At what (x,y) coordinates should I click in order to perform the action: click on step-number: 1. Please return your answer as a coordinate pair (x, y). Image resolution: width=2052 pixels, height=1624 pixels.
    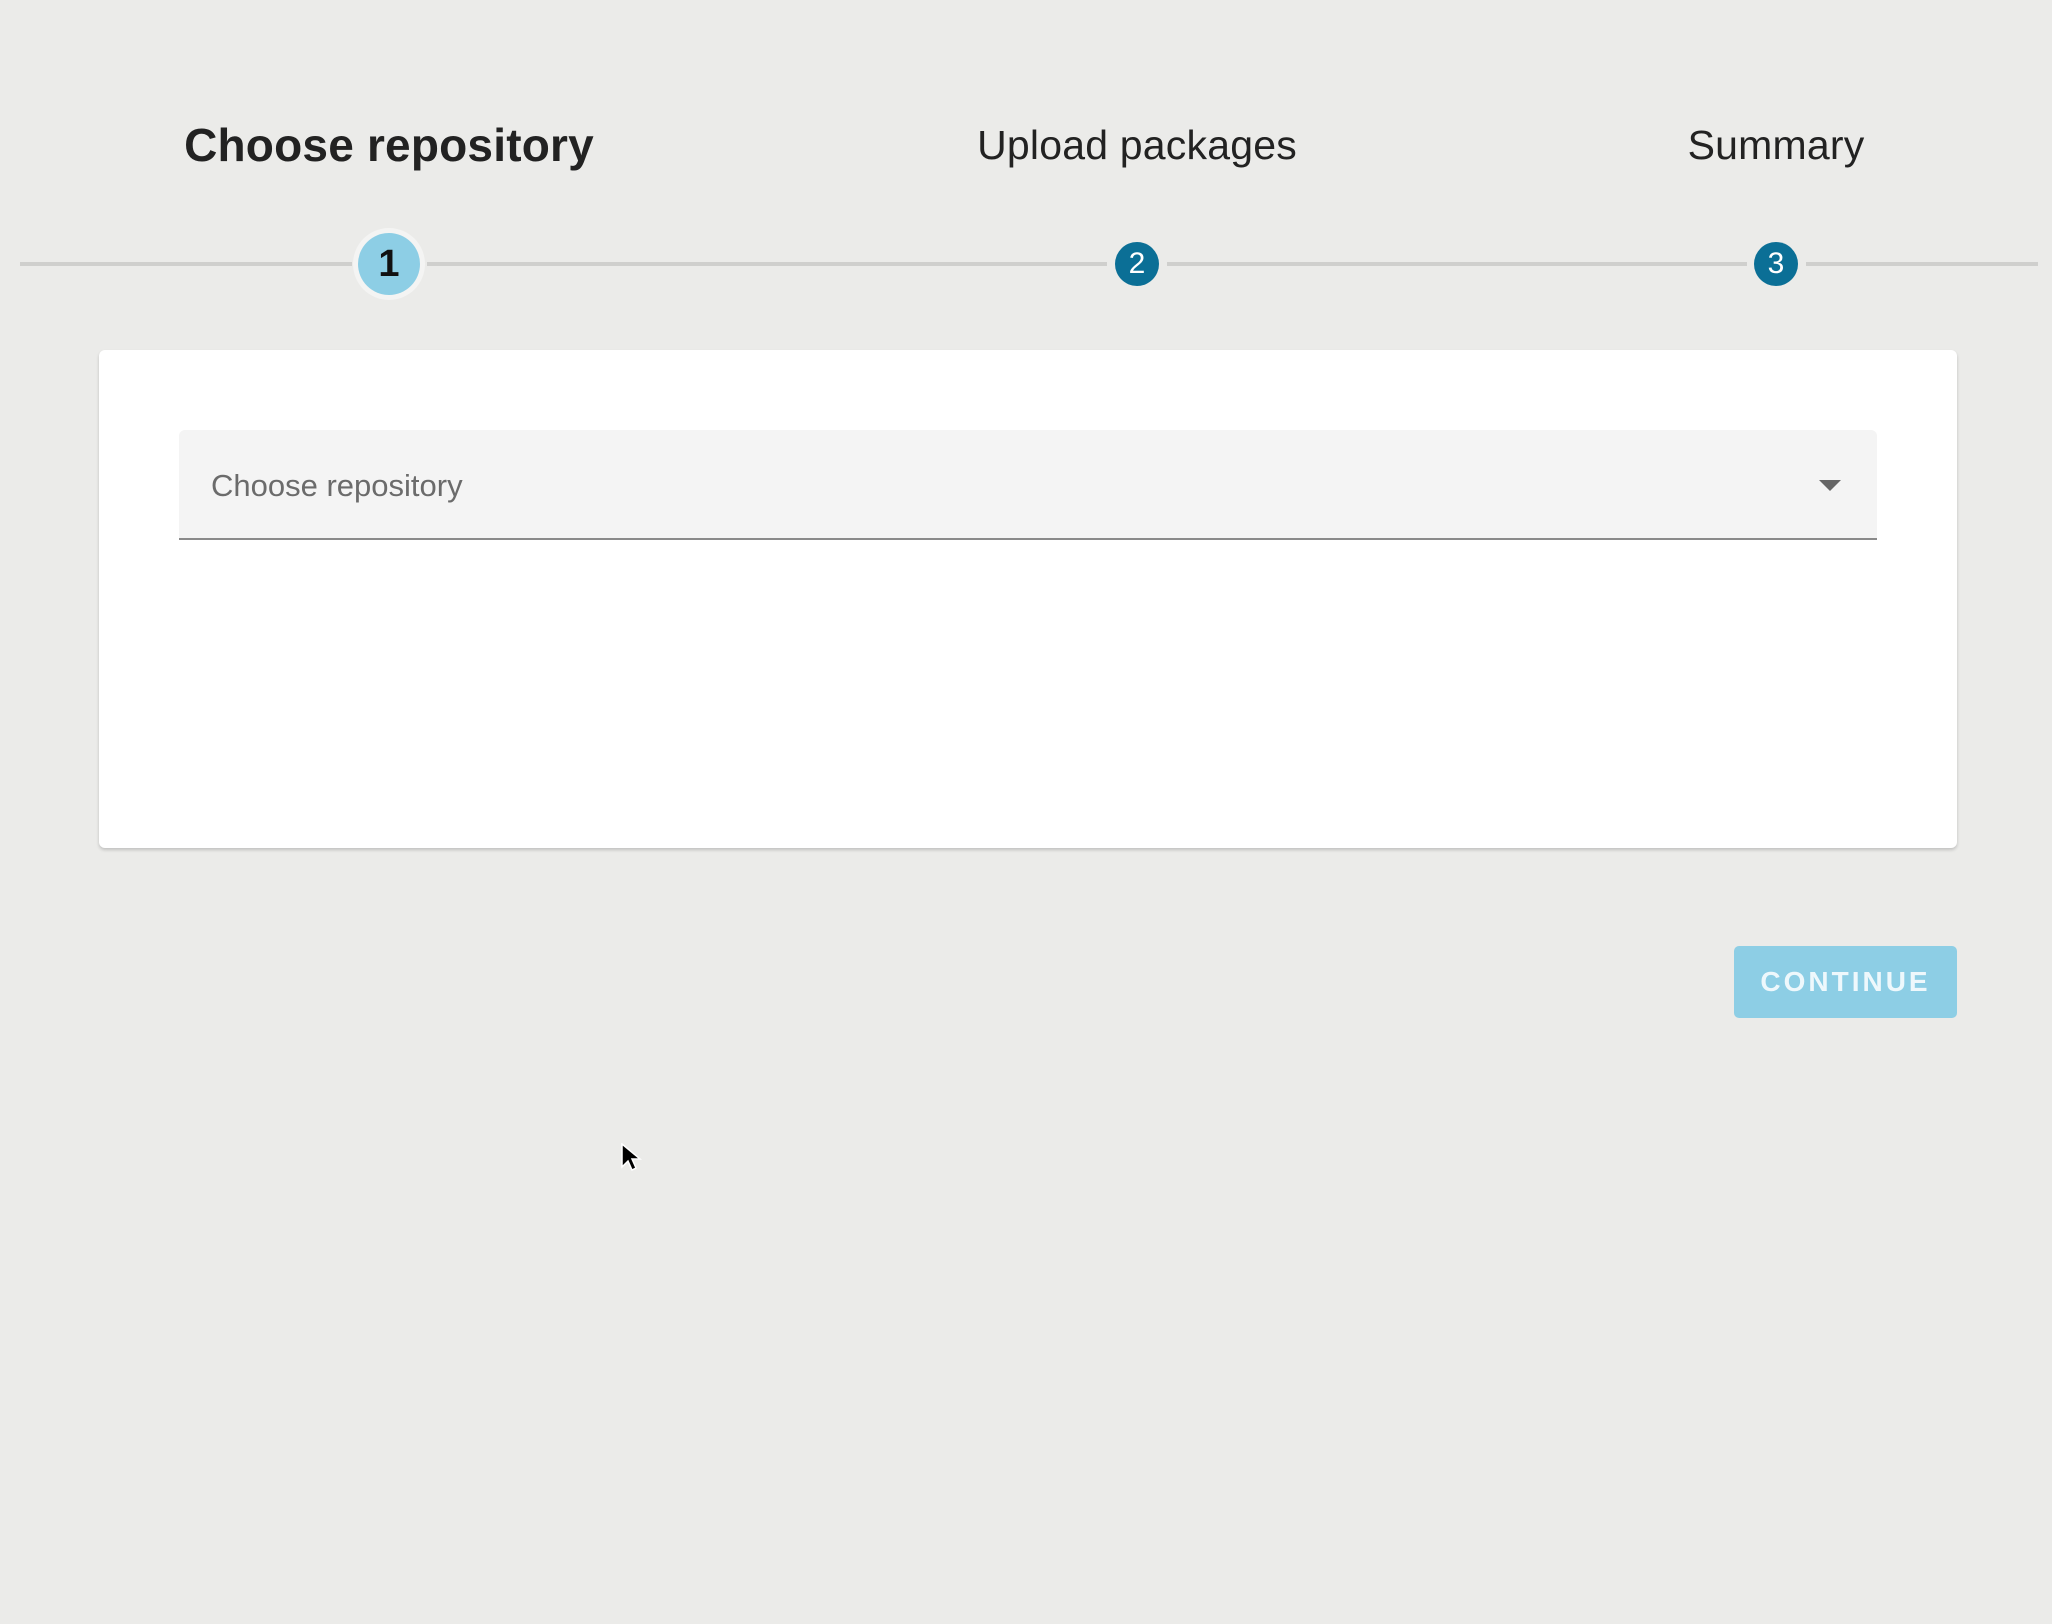
    Looking at the image, I should click on (389, 263).